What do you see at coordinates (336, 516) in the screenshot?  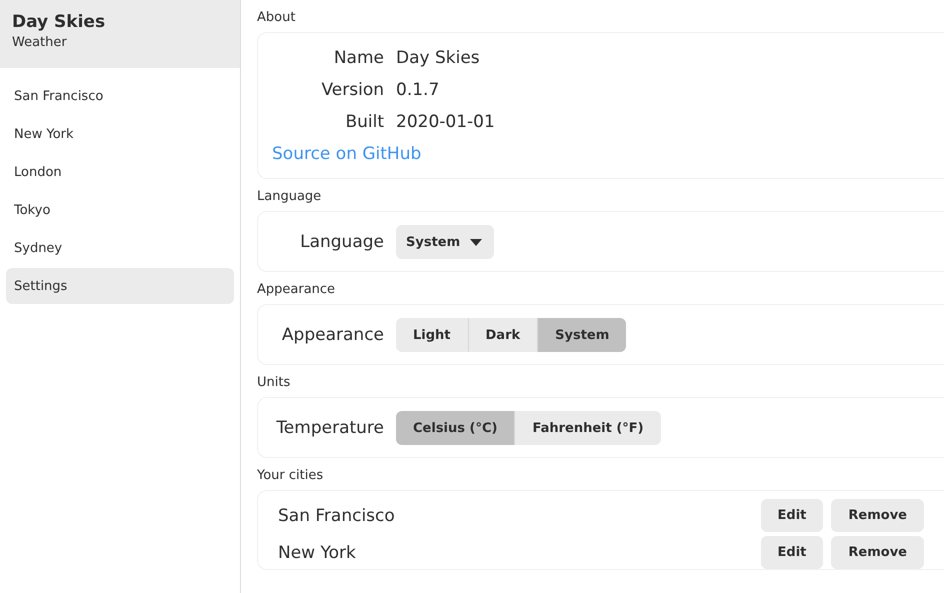 I see `city-name: San Francisco` at bounding box center [336, 516].